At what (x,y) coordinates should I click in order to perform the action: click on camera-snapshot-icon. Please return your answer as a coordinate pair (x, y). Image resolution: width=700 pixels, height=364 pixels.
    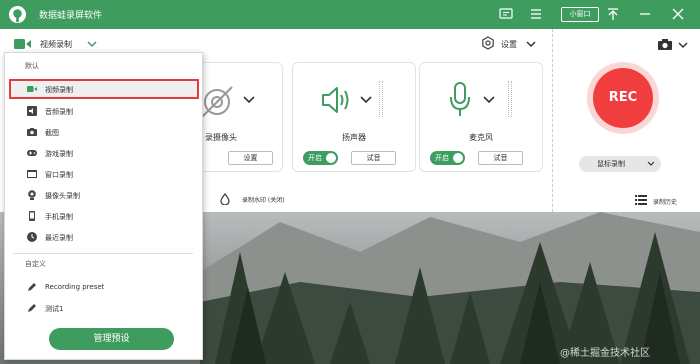
    Looking at the image, I should click on (665, 44).